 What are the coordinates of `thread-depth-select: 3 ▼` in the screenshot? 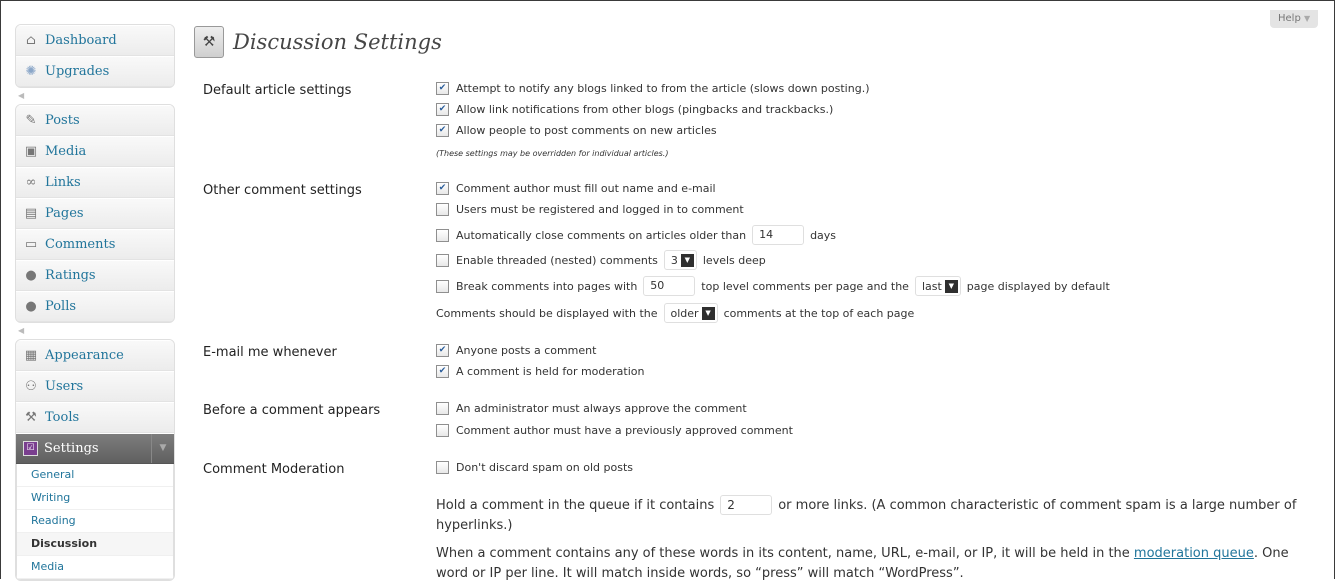 It's located at (680, 260).